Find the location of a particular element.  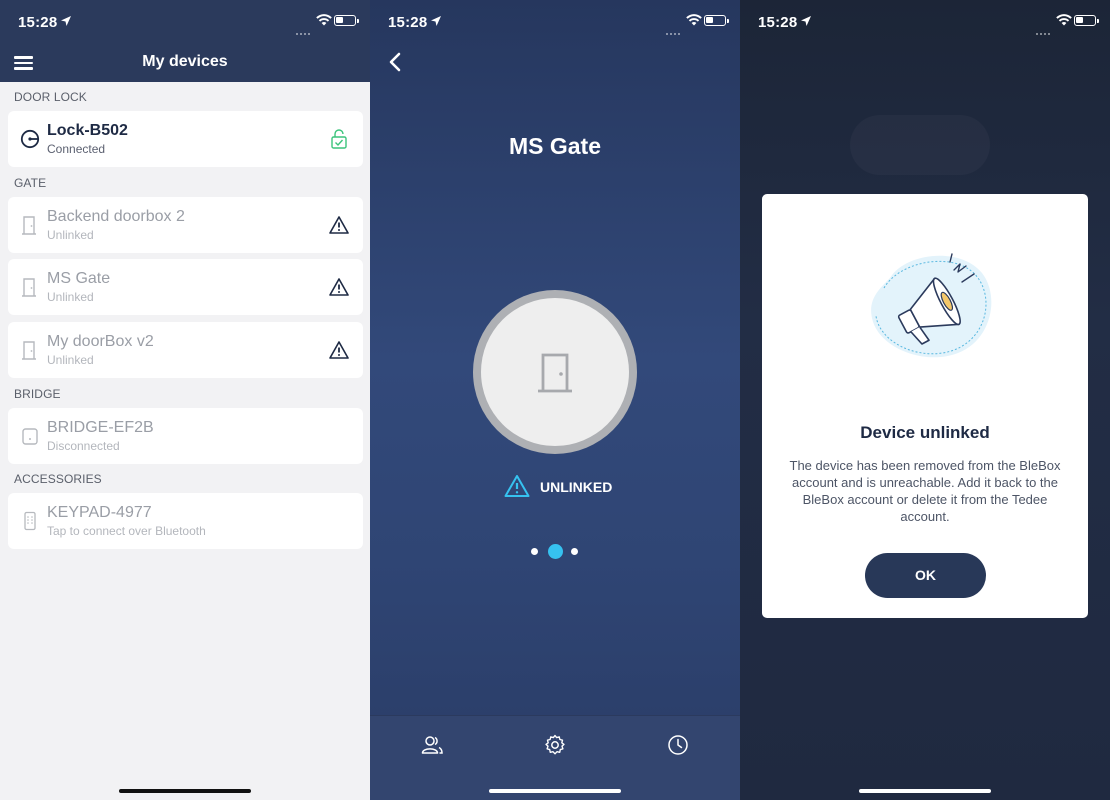

lock-circle-icon is located at coordinates (30, 139).